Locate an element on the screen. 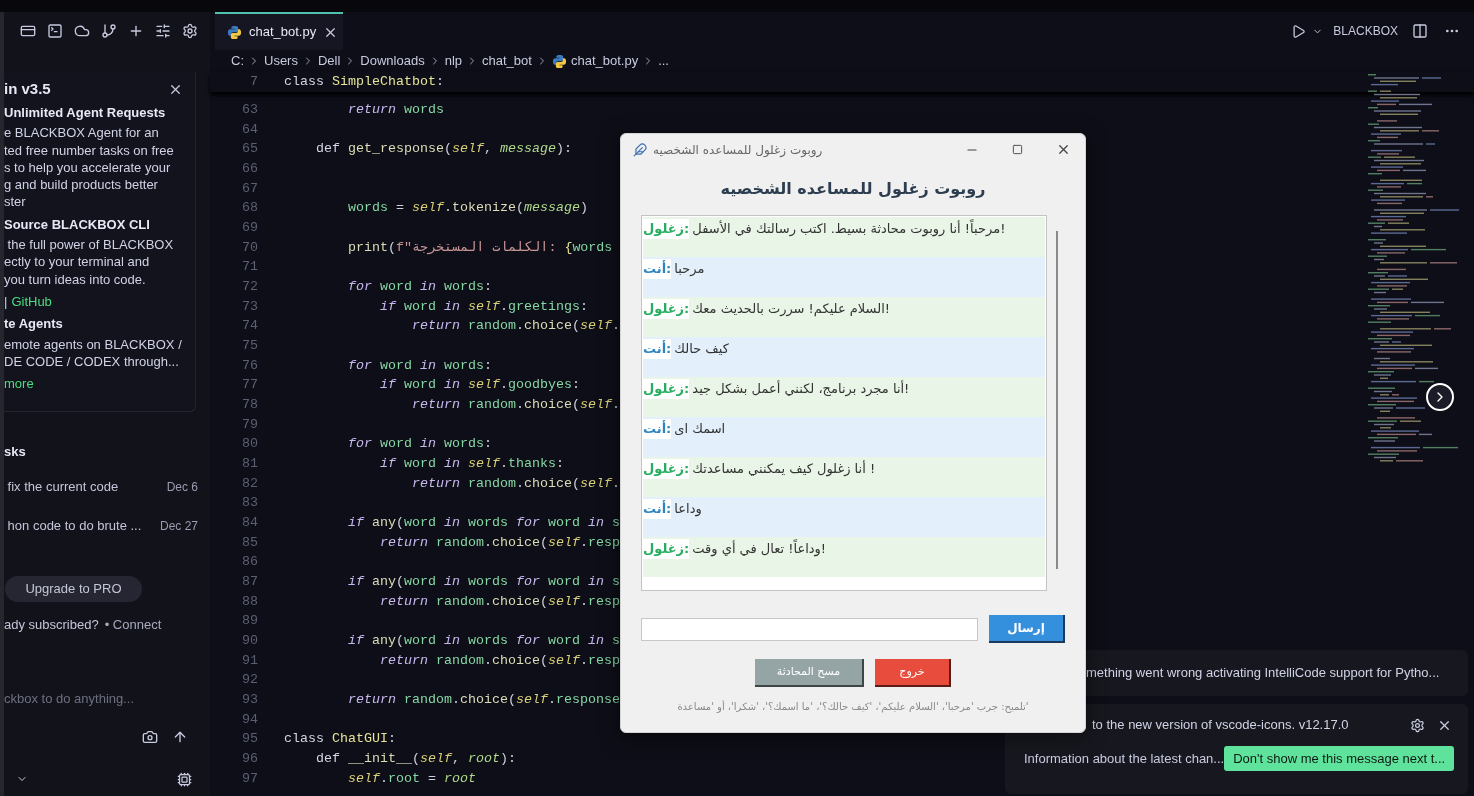  line-number: 65 is located at coordinates (249, 149).